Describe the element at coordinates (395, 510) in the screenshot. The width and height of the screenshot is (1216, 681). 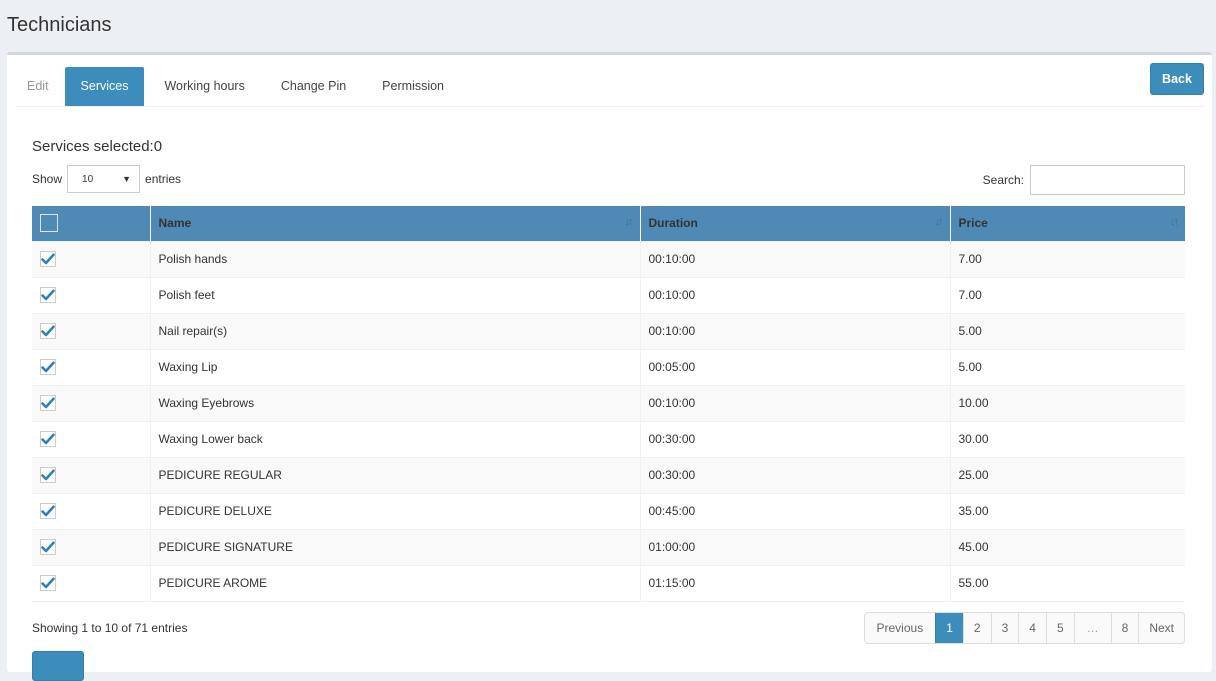
I see `service-name: PEDICURE DELUXE` at that location.